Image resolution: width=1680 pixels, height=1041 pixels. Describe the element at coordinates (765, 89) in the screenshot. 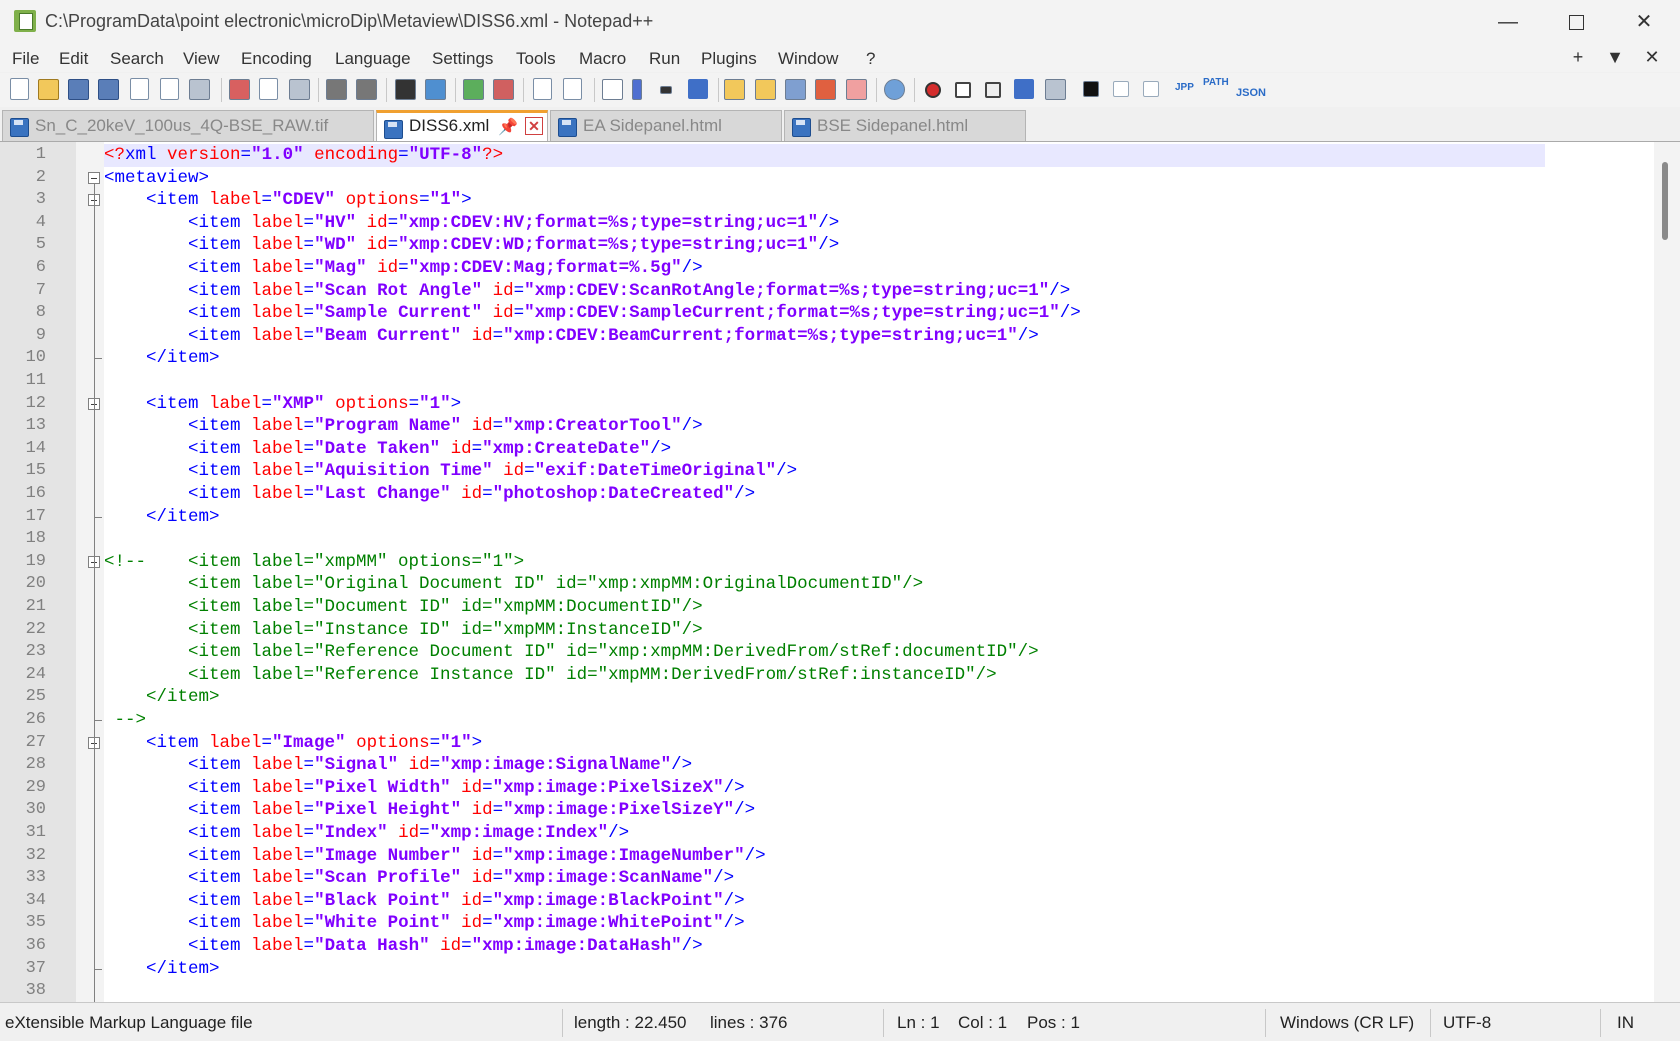

I see `document-map-icon` at that location.